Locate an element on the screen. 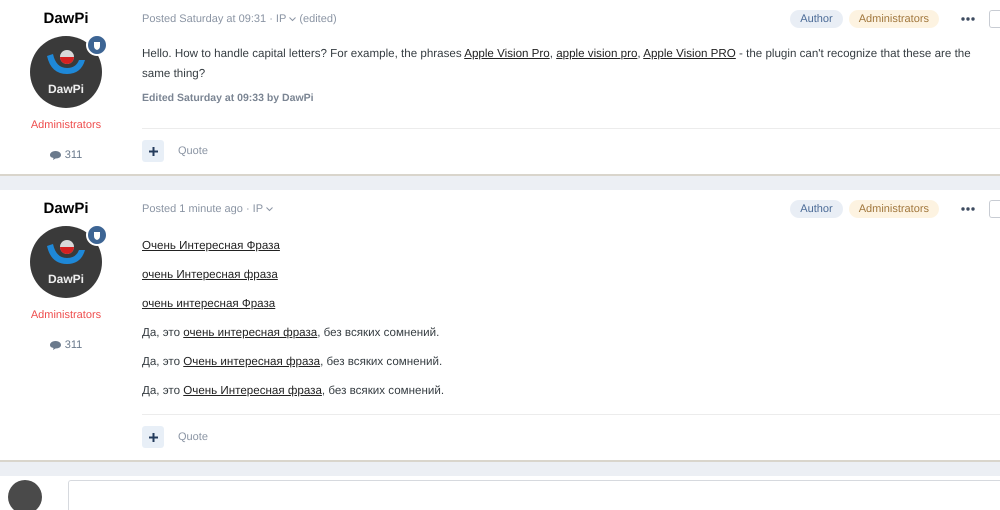  edited-tag: (edited) is located at coordinates (318, 19).